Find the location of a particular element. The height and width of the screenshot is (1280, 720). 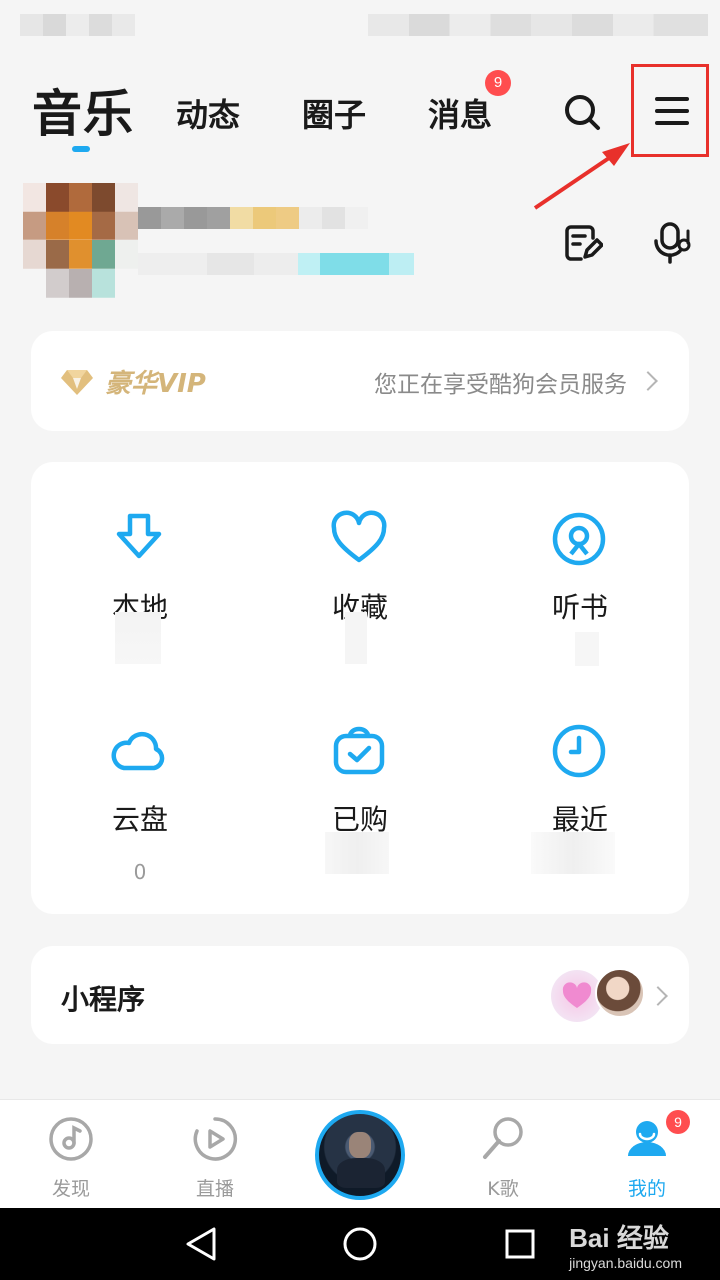

username-blur is located at coordinates (253, 218).